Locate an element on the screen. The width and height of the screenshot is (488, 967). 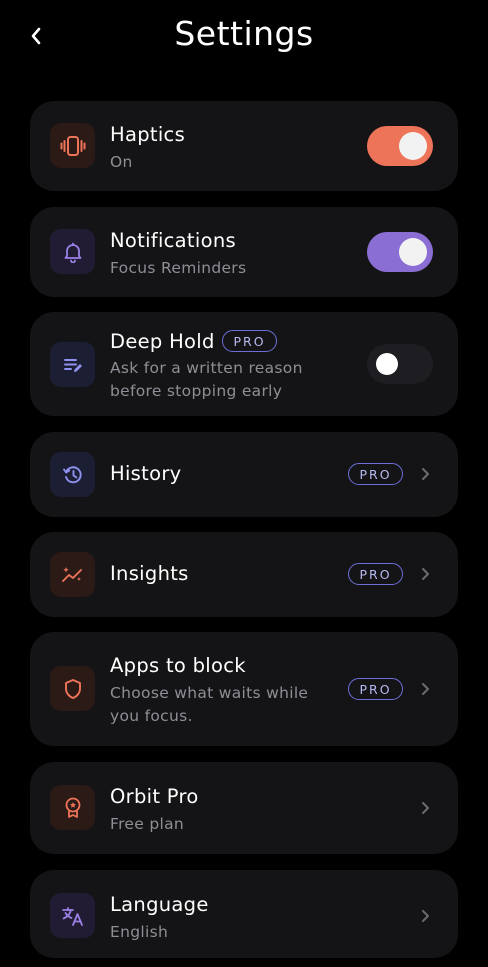
insights-chevron is located at coordinates (425, 574).